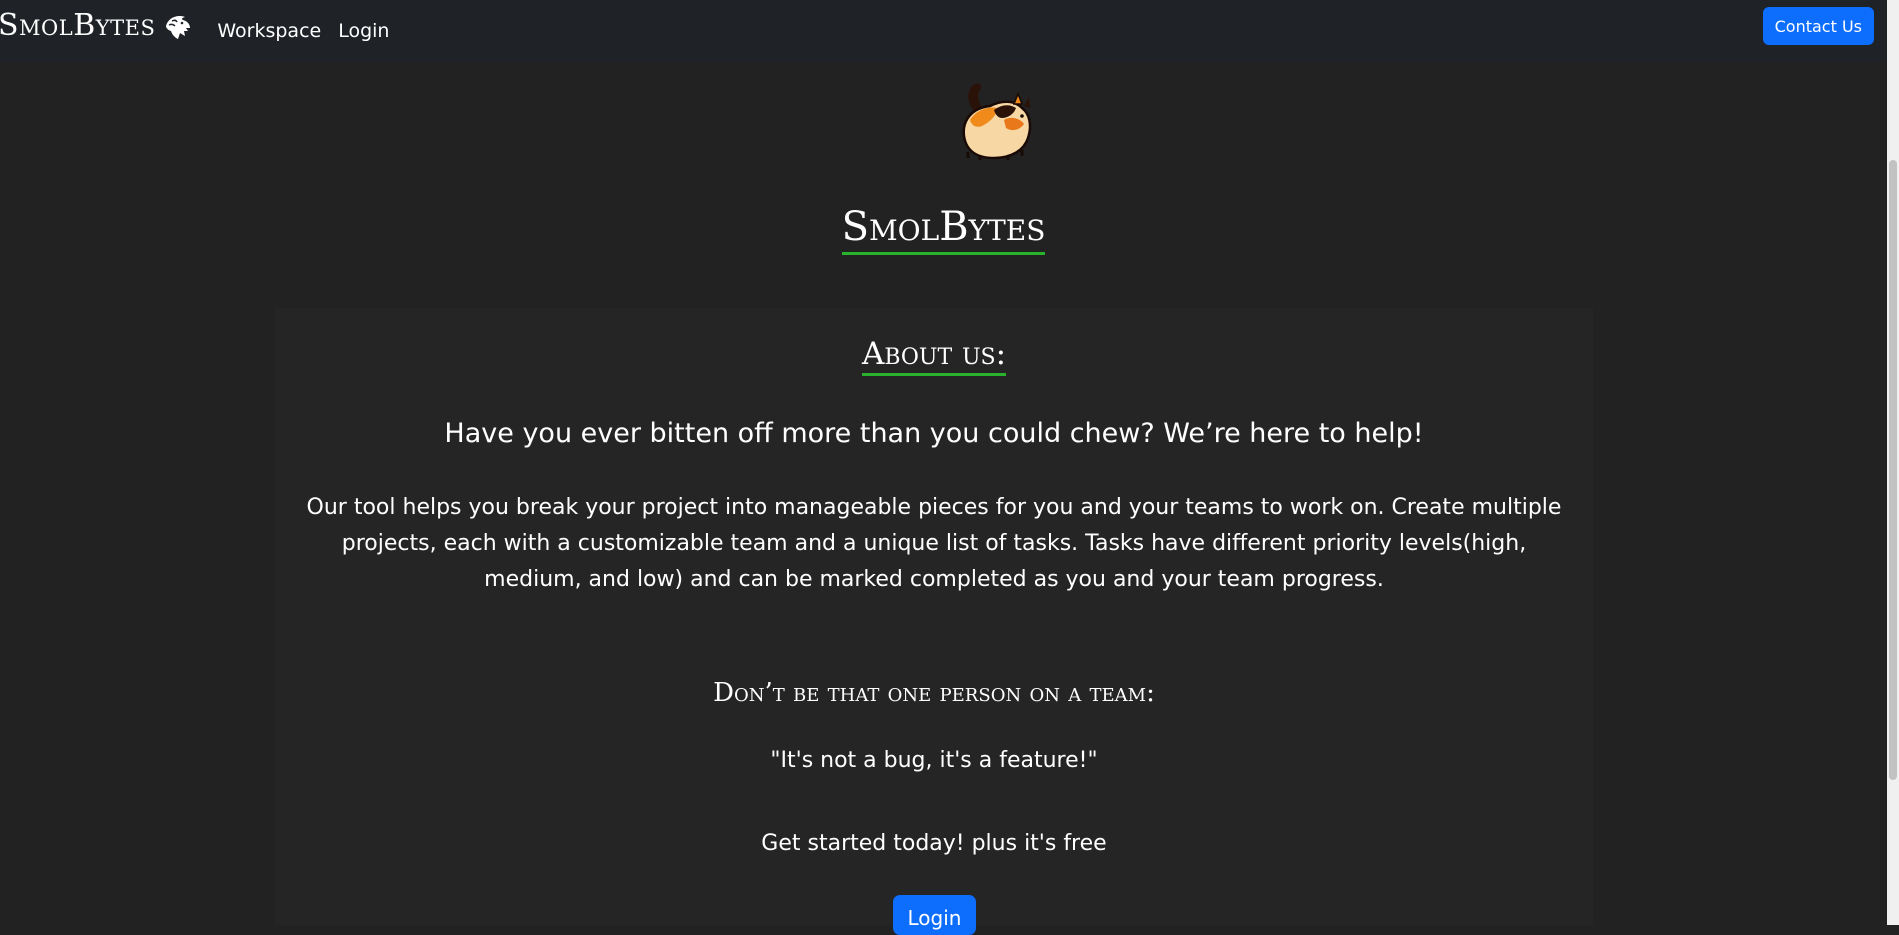  I want to click on cat-mascot-icon, so click(997, 121).